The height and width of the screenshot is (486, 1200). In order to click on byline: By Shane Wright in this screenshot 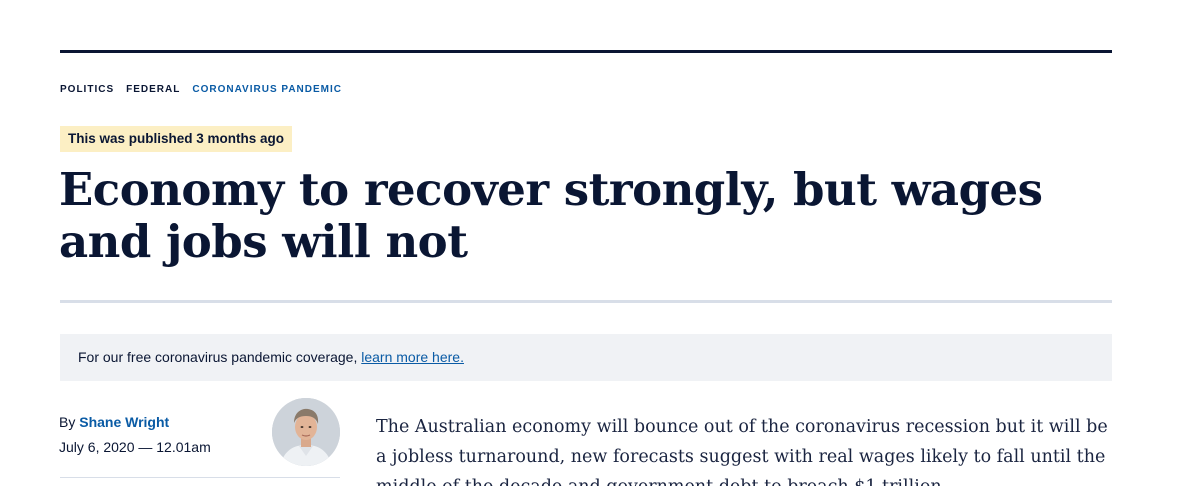, I will do `click(114, 422)`.